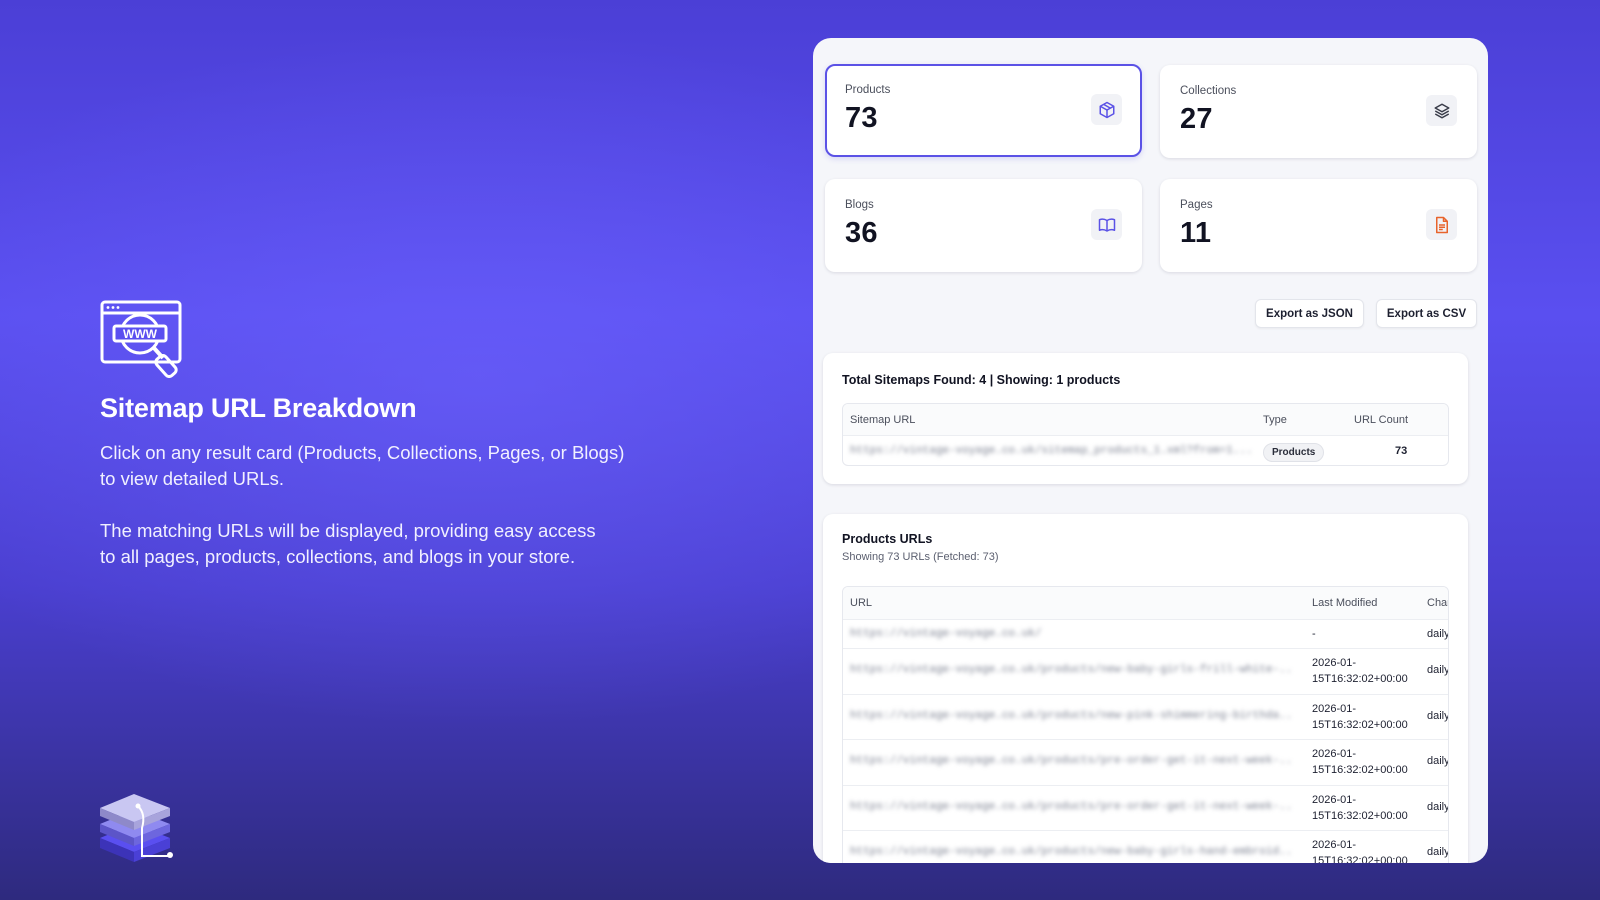 Image resolution: width=1600 pixels, height=900 pixels. What do you see at coordinates (1070, 634) in the screenshot?
I see `url-link: https://vintage-voyage.co.uk/` at bounding box center [1070, 634].